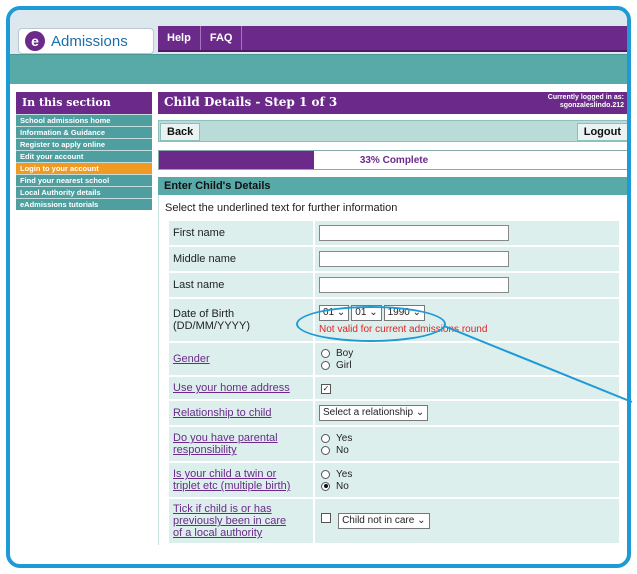 The width and height of the screenshot is (637, 574). What do you see at coordinates (538, 364) in the screenshot?
I see `callout-arrow` at bounding box center [538, 364].